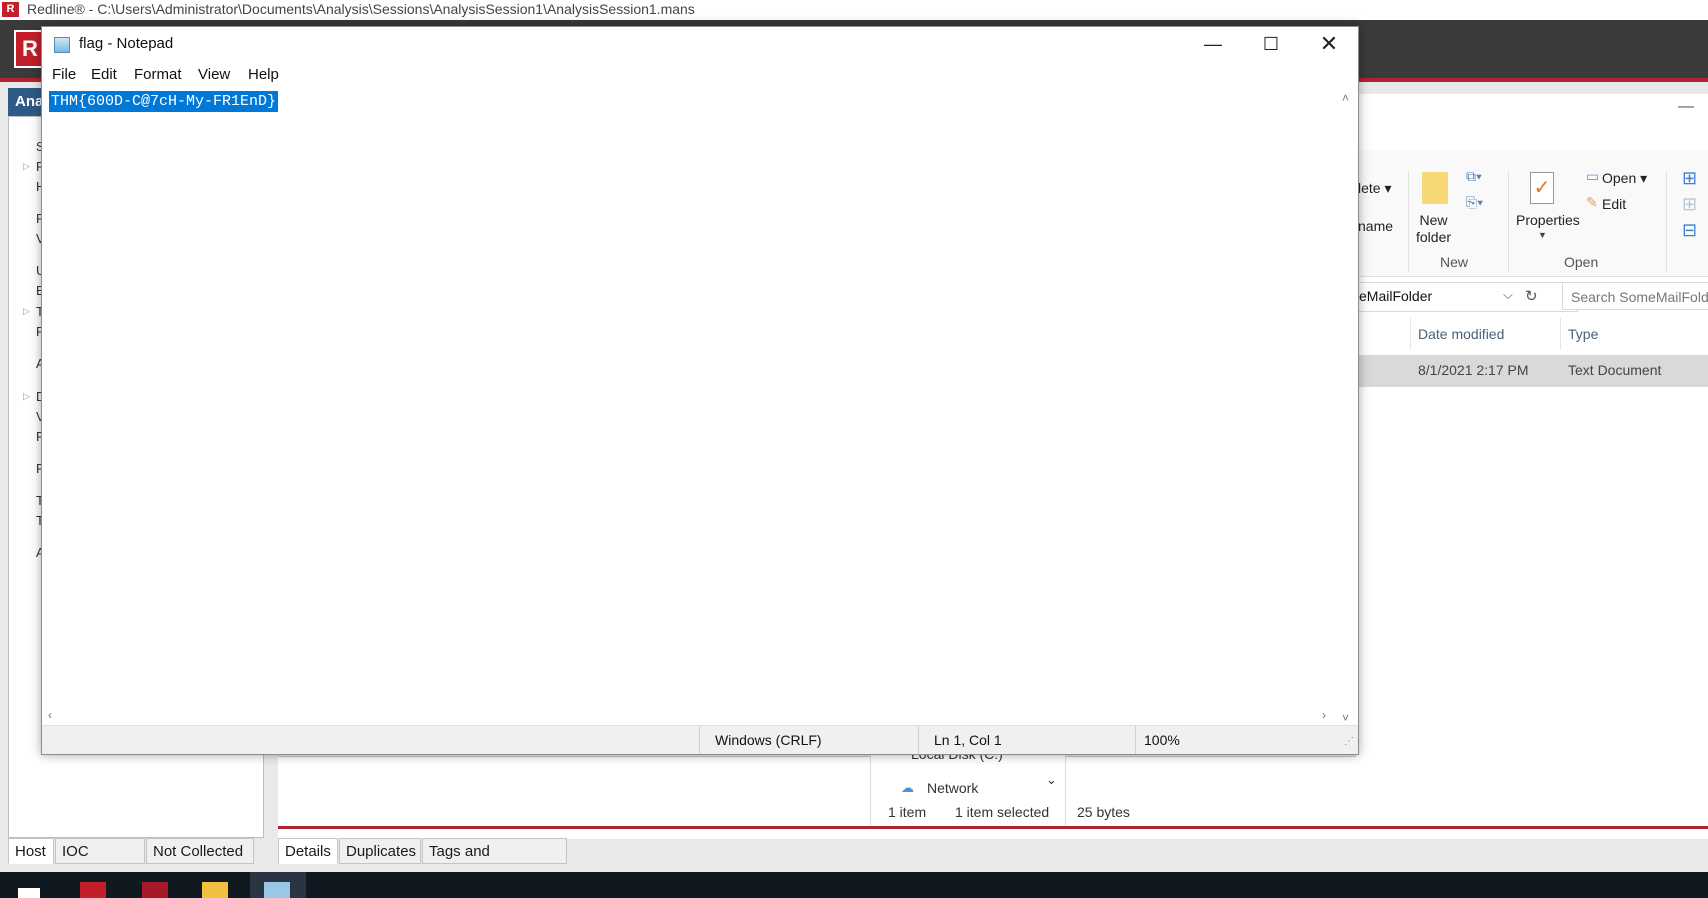 This screenshot has width=1708, height=898. I want to click on file-date-modified: 8/1/2021 2:17 PM, so click(1473, 370).